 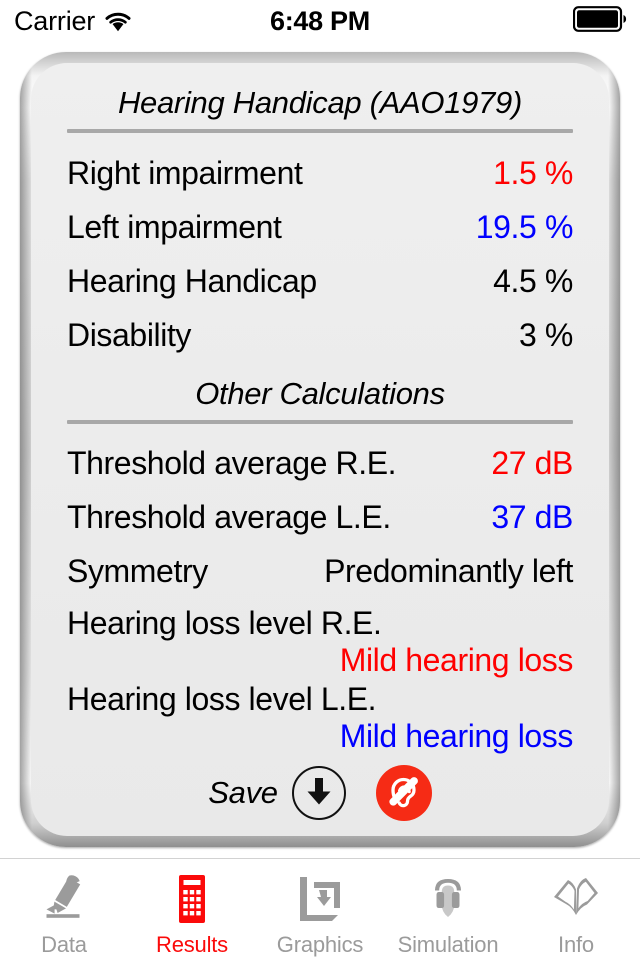 I want to click on crop-frame-icon, so click(x=320, y=899).